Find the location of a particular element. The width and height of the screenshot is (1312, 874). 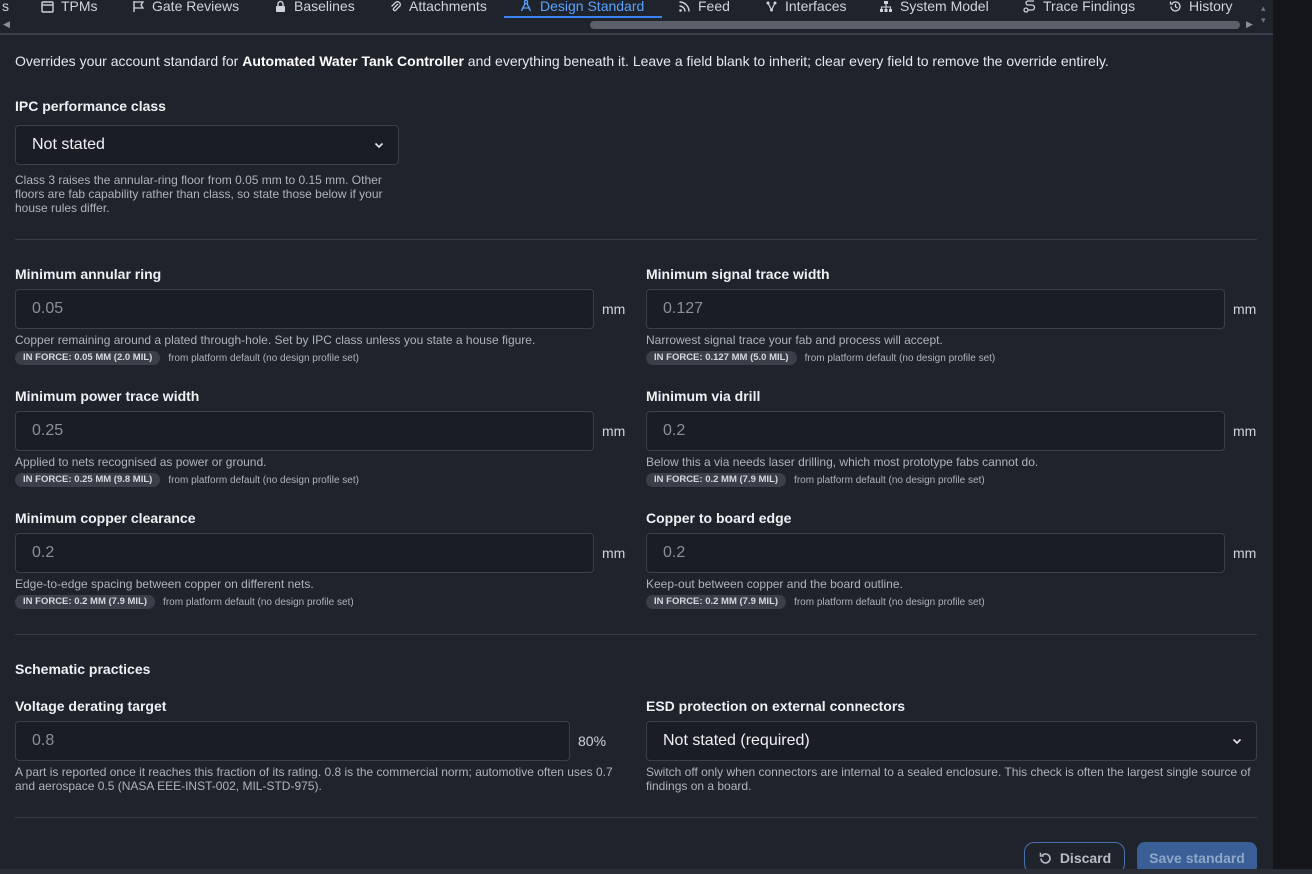

in-force-badge: IN FORCE: 0.25 MM (9.8 MIL) is located at coordinates (88, 480).